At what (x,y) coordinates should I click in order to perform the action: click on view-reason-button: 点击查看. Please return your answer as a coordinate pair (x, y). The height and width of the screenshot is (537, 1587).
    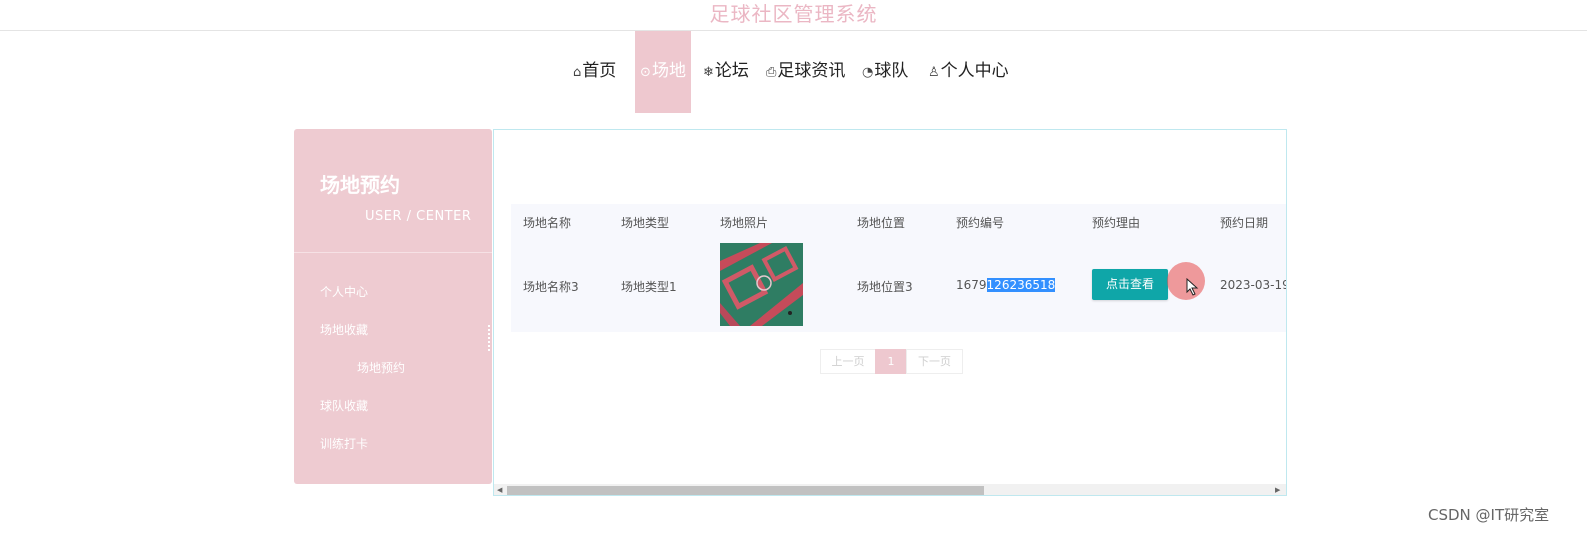
    Looking at the image, I should click on (1130, 284).